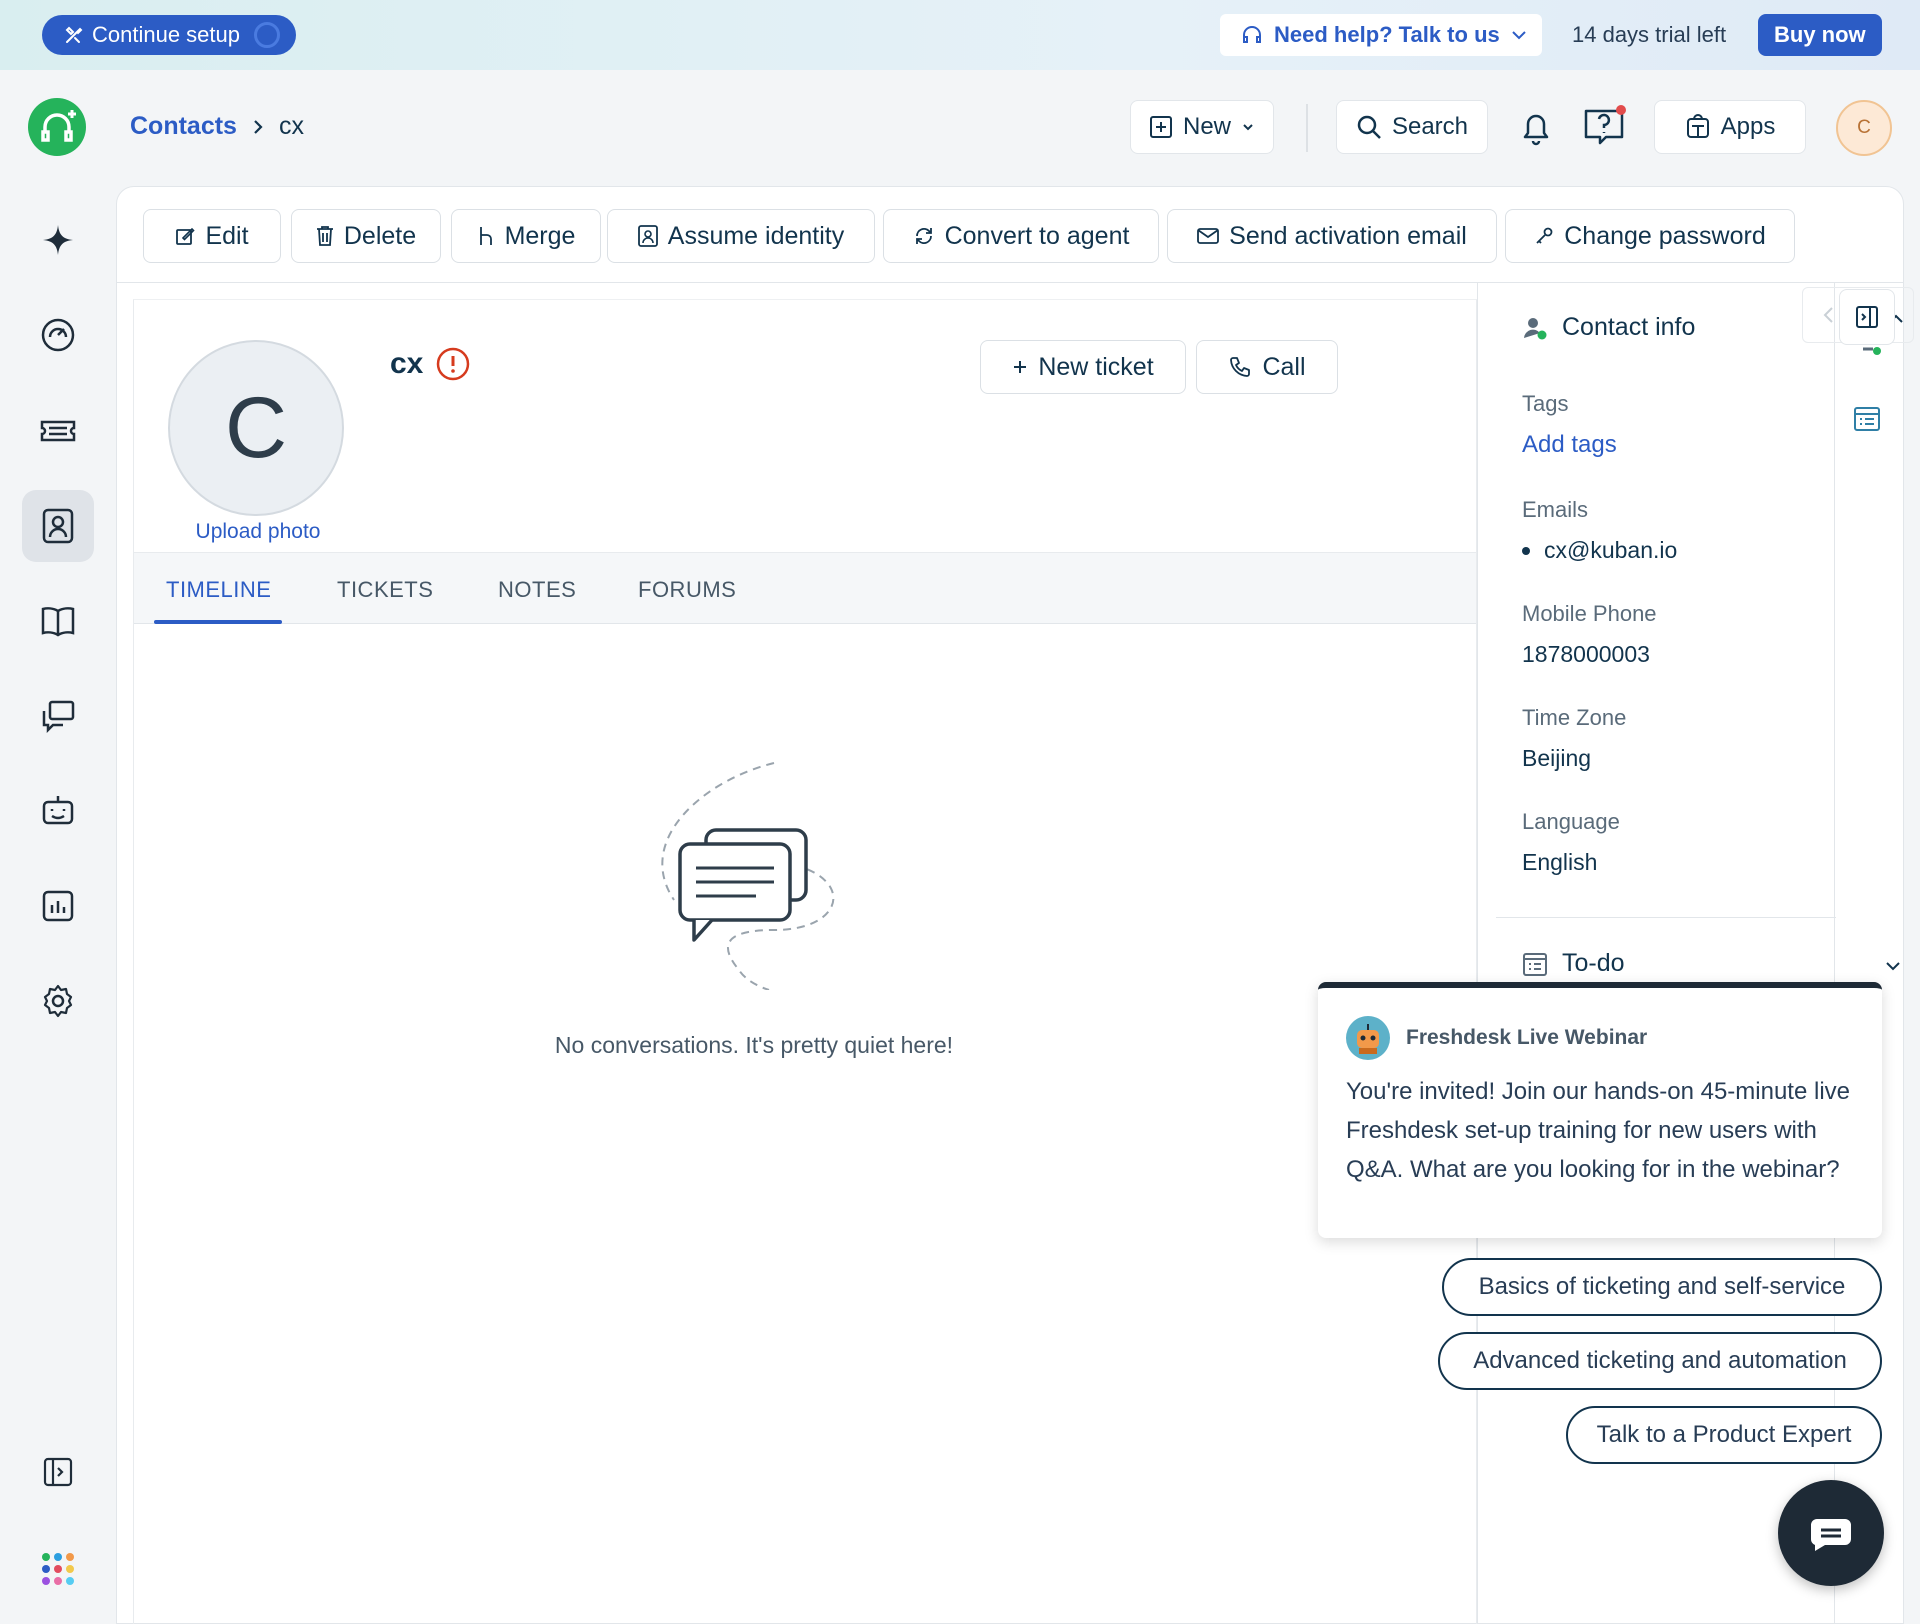 This screenshot has height=1624, width=1920. What do you see at coordinates (1730, 127) in the screenshot?
I see `apps-button: Apps` at bounding box center [1730, 127].